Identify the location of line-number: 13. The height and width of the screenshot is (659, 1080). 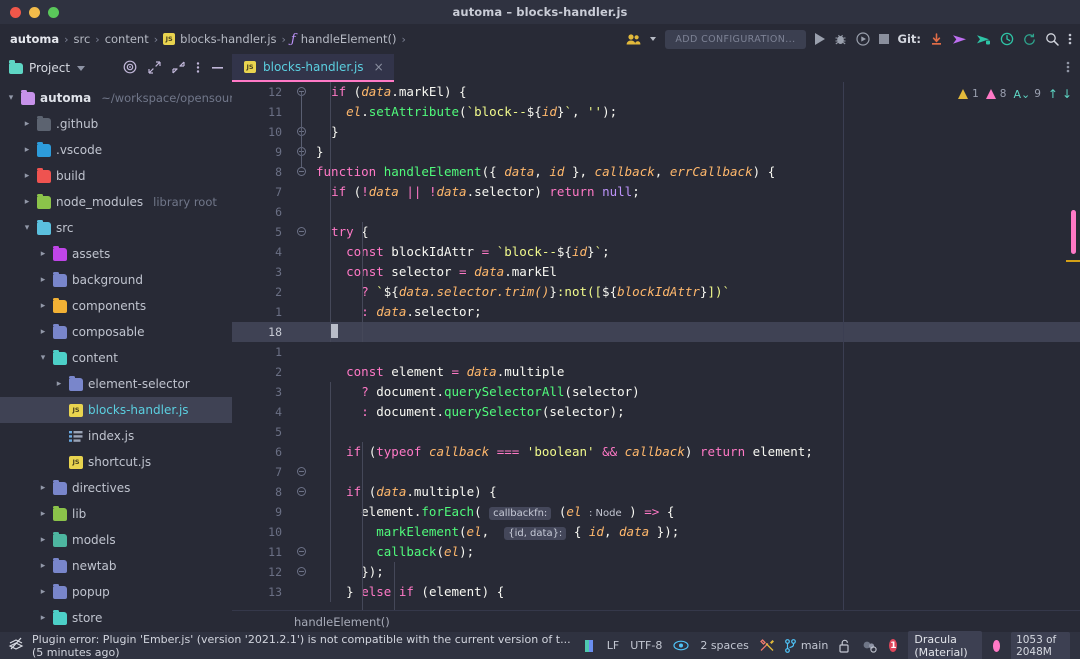
(263, 592).